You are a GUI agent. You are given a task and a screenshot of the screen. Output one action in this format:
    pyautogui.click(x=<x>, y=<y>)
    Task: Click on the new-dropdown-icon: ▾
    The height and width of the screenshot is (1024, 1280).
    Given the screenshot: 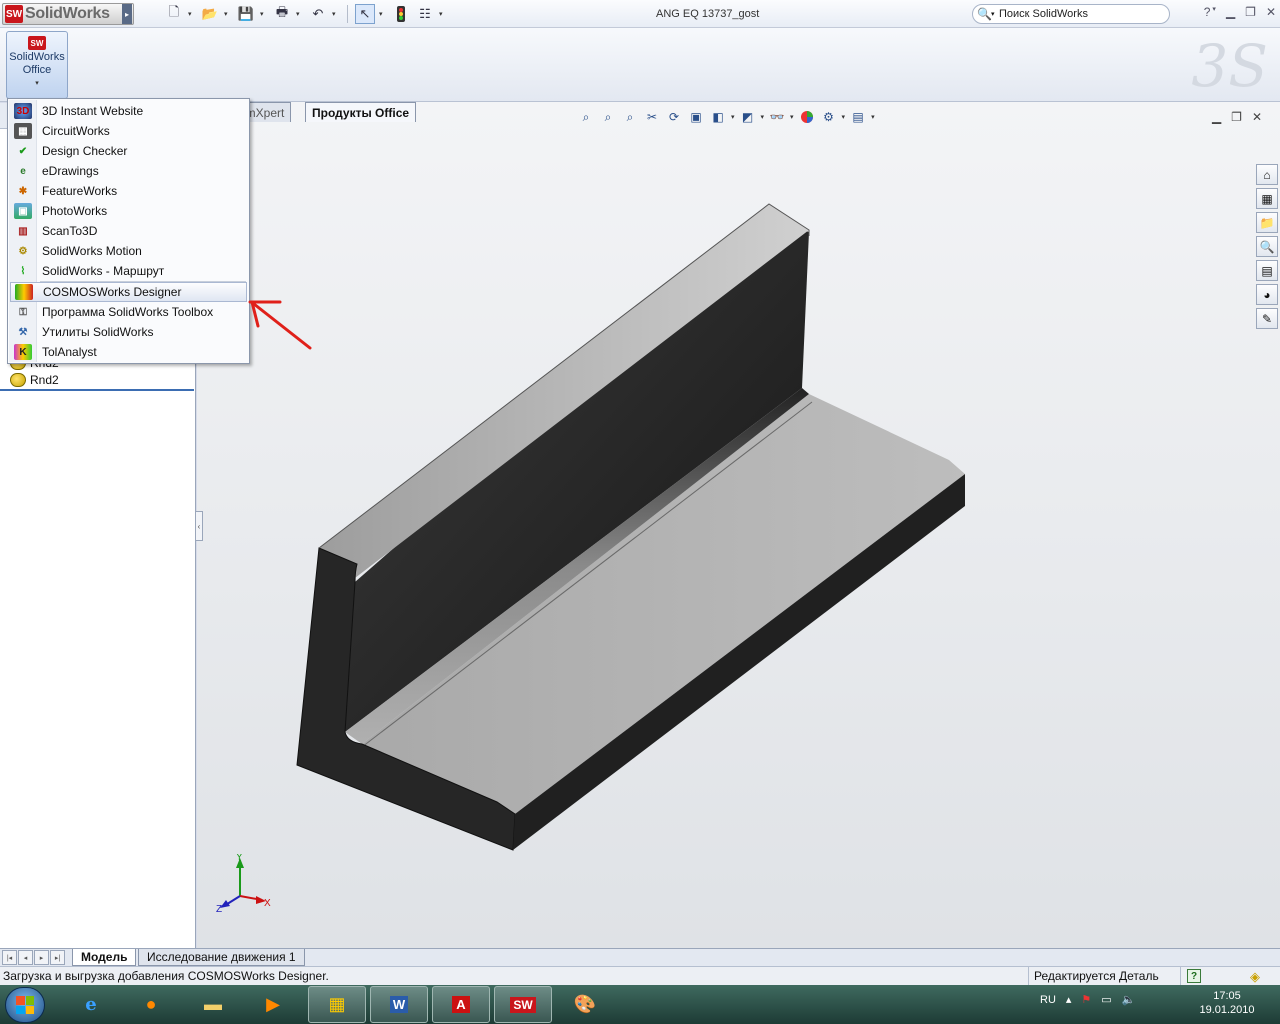 What is the action you would take?
    pyautogui.click(x=192, y=14)
    